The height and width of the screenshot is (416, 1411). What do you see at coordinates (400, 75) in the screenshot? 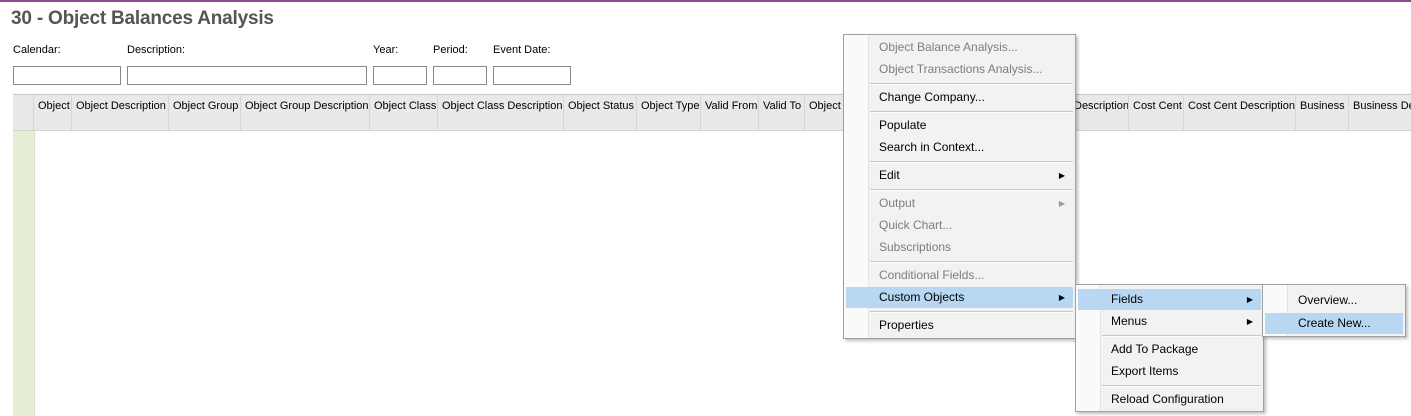
I see `year-input` at bounding box center [400, 75].